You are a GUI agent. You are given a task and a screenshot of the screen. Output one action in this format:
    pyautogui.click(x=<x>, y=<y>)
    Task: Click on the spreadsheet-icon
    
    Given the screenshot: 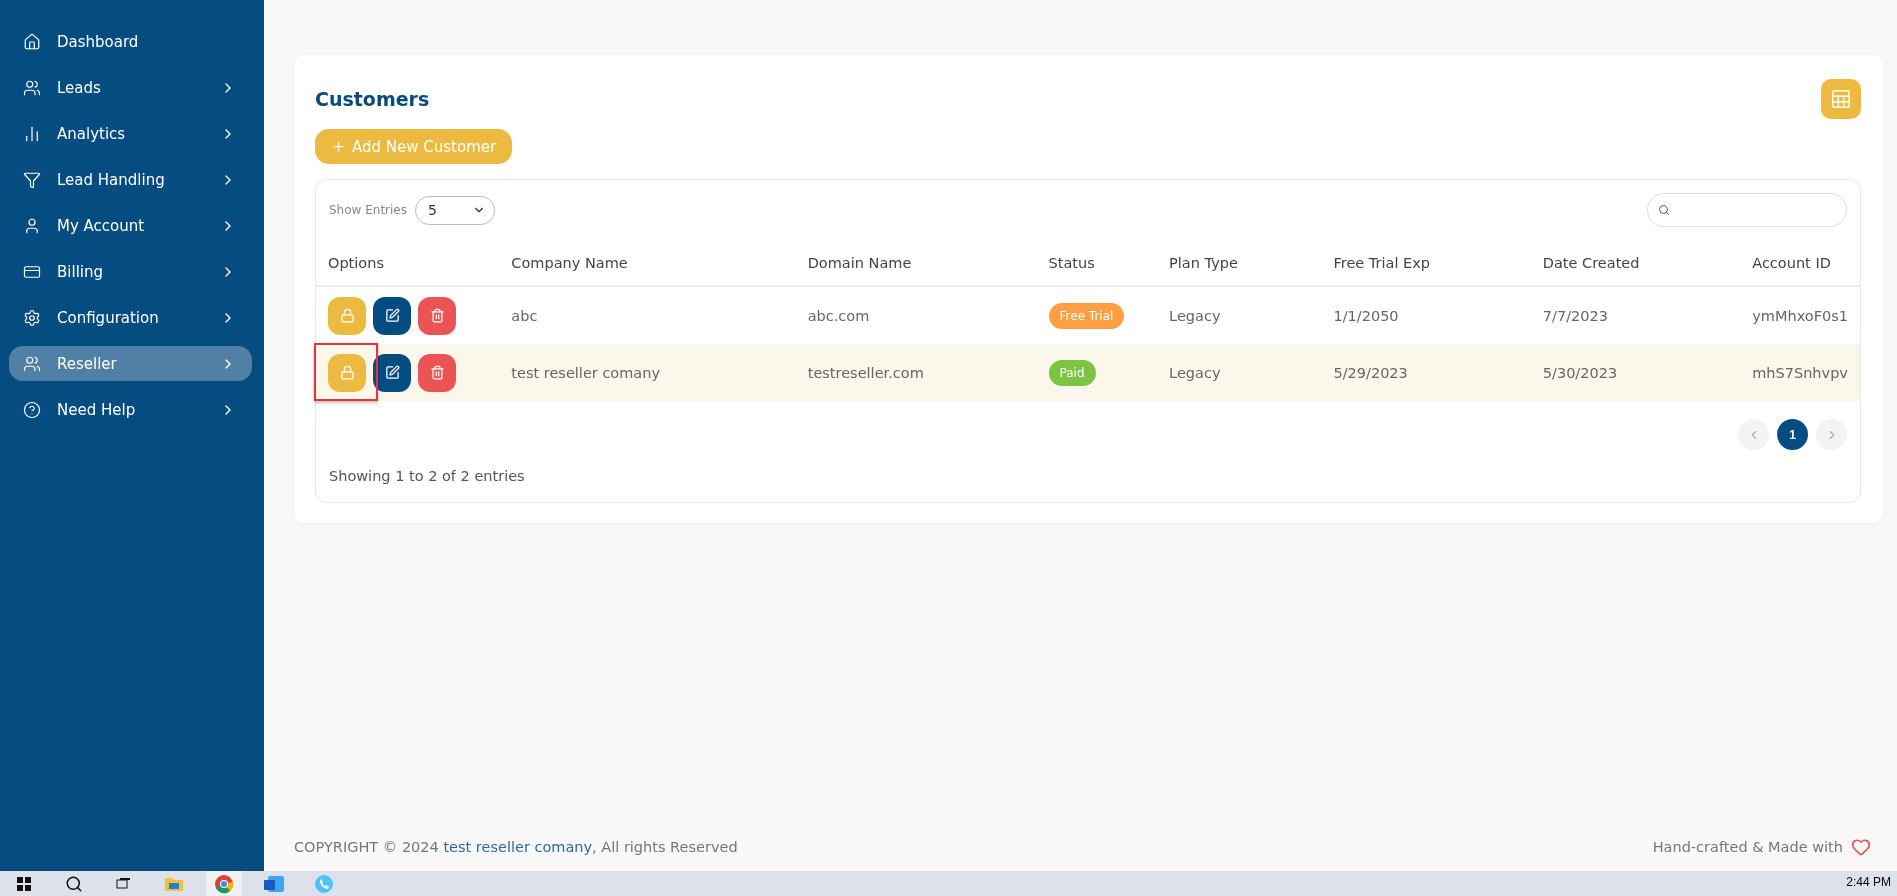 What is the action you would take?
    pyautogui.click(x=1841, y=99)
    